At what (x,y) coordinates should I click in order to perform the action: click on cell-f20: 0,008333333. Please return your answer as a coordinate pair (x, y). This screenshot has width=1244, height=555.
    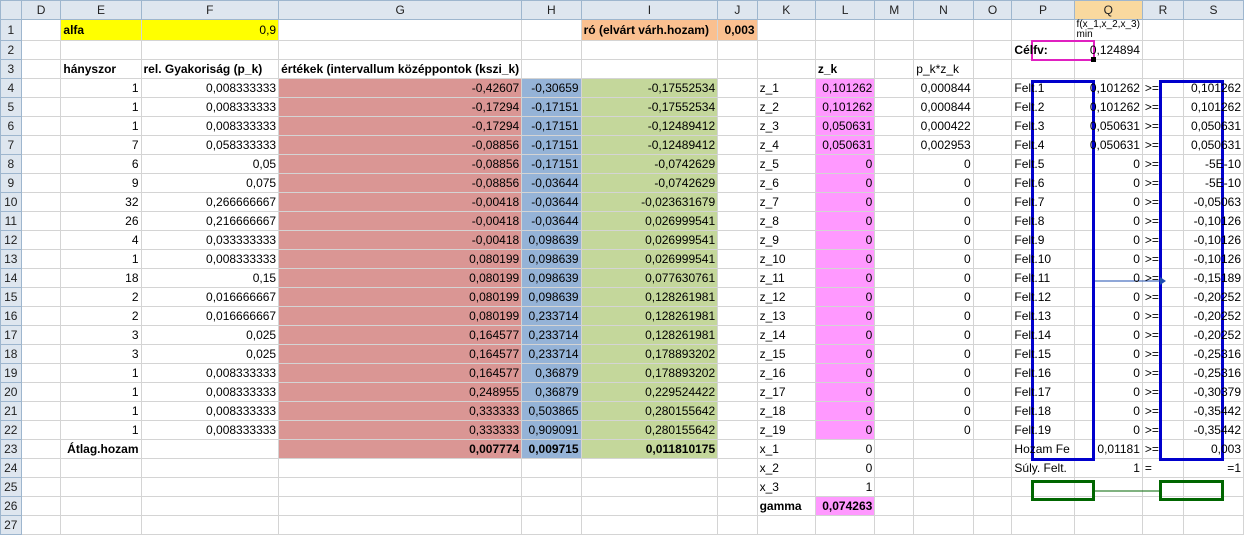
    Looking at the image, I should click on (210, 392).